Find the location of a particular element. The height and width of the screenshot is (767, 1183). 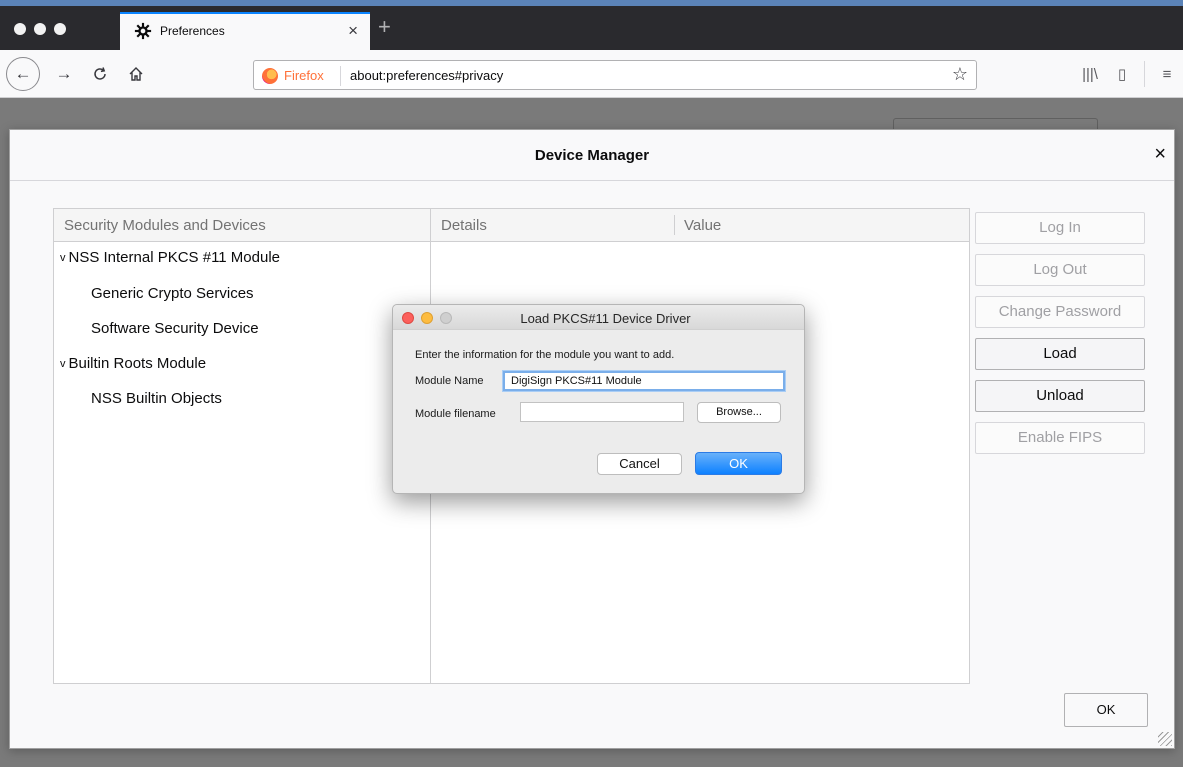

new-tab-button: + is located at coordinates (384, 27).